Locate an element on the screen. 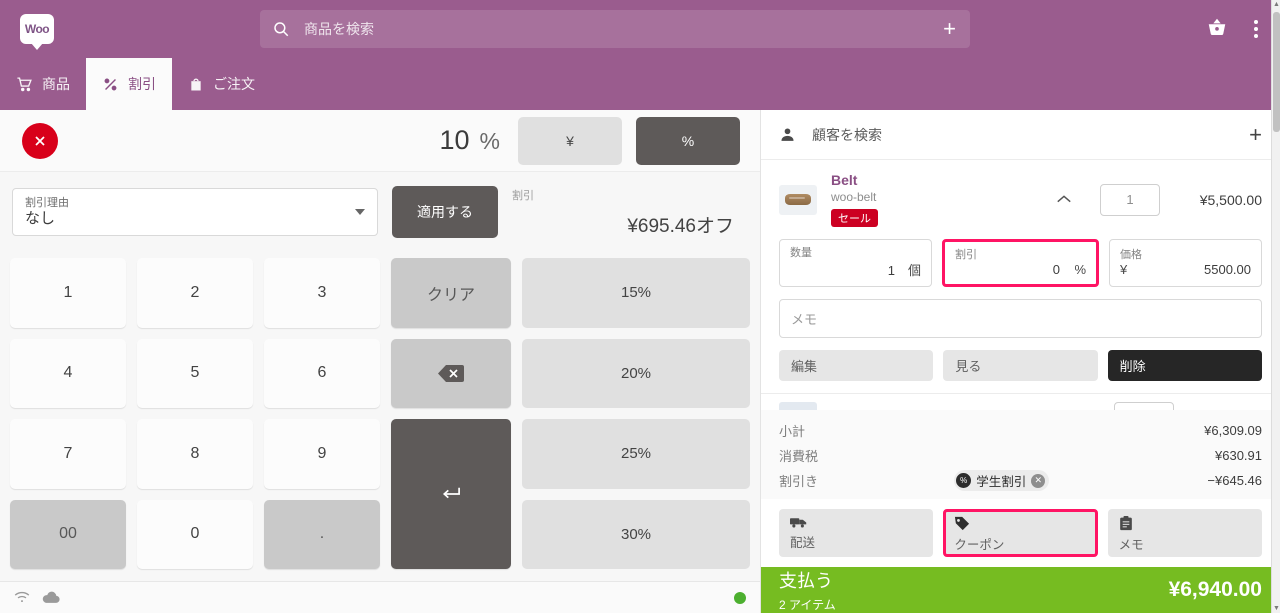 This screenshot has width=1280, height=613. page-scrollbar: ▲ ▼ is located at coordinates (1275, 306).